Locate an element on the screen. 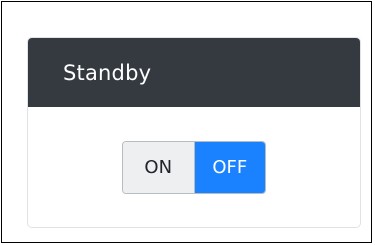 The height and width of the screenshot is (245, 375). off-button: OFF is located at coordinates (229, 167).